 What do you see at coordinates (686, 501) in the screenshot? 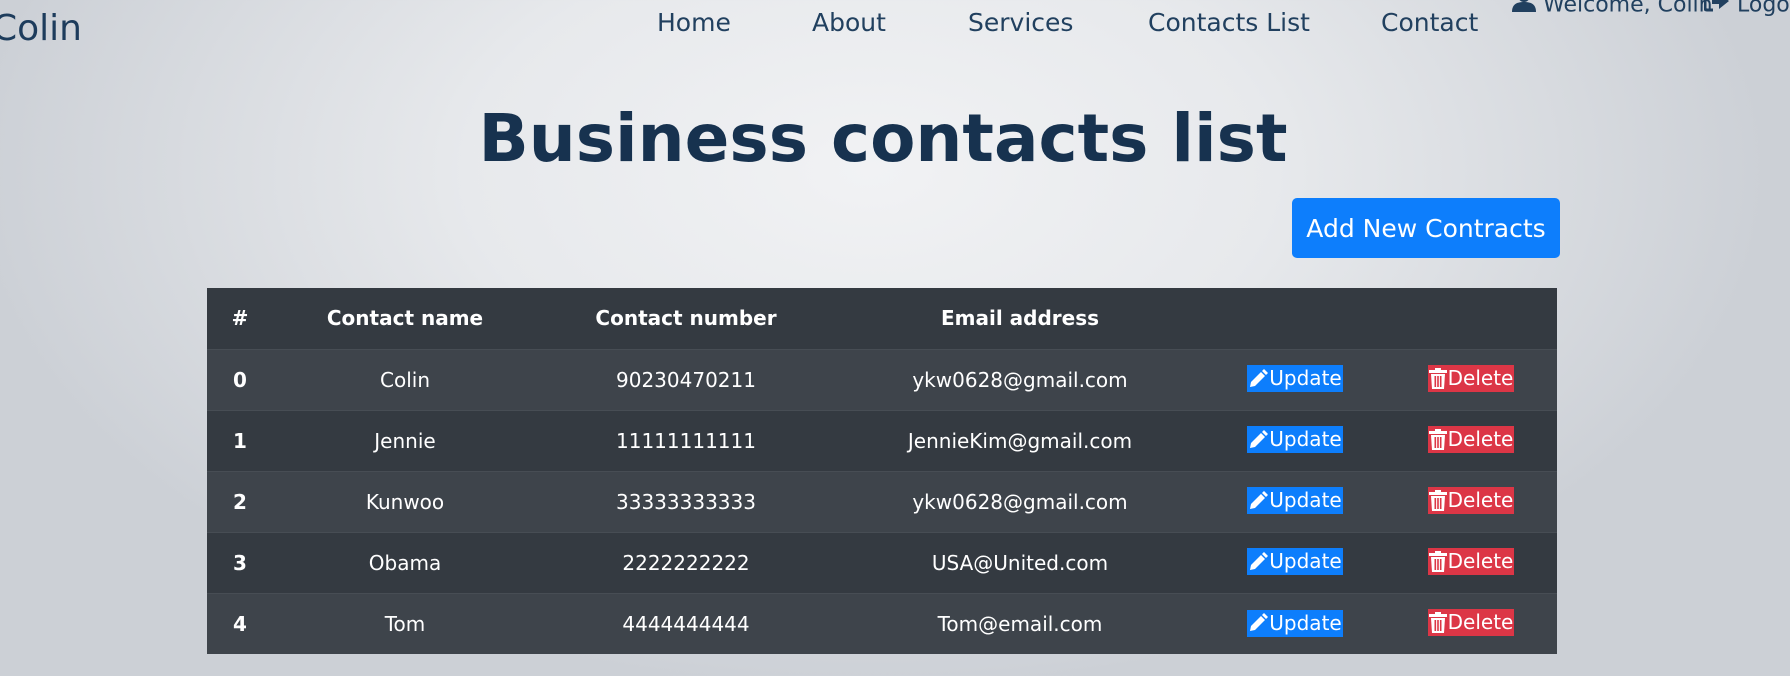
I see `contact-number-cell: 33333333333` at bounding box center [686, 501].